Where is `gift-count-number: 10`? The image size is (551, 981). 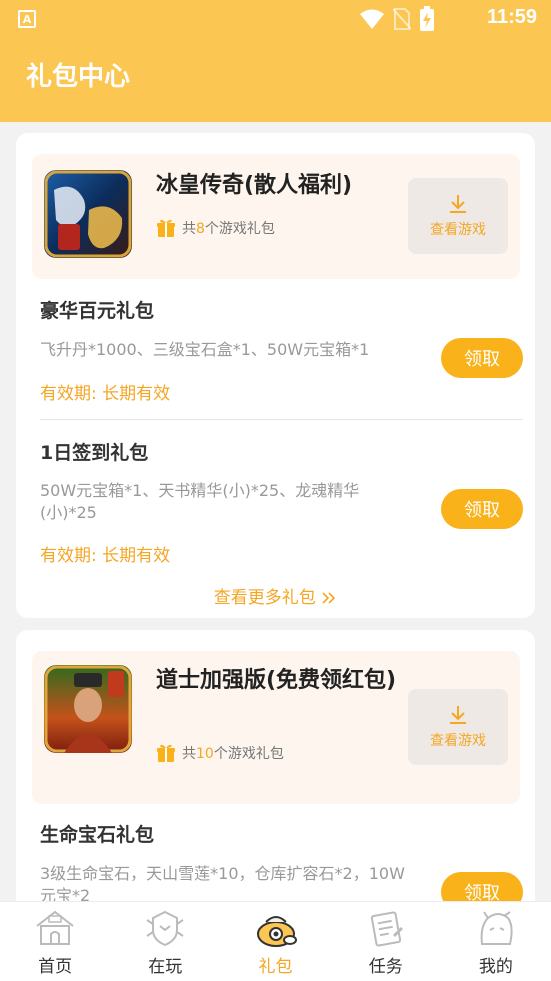 gift-count-number: 10 is located at coordinates (205, 754).